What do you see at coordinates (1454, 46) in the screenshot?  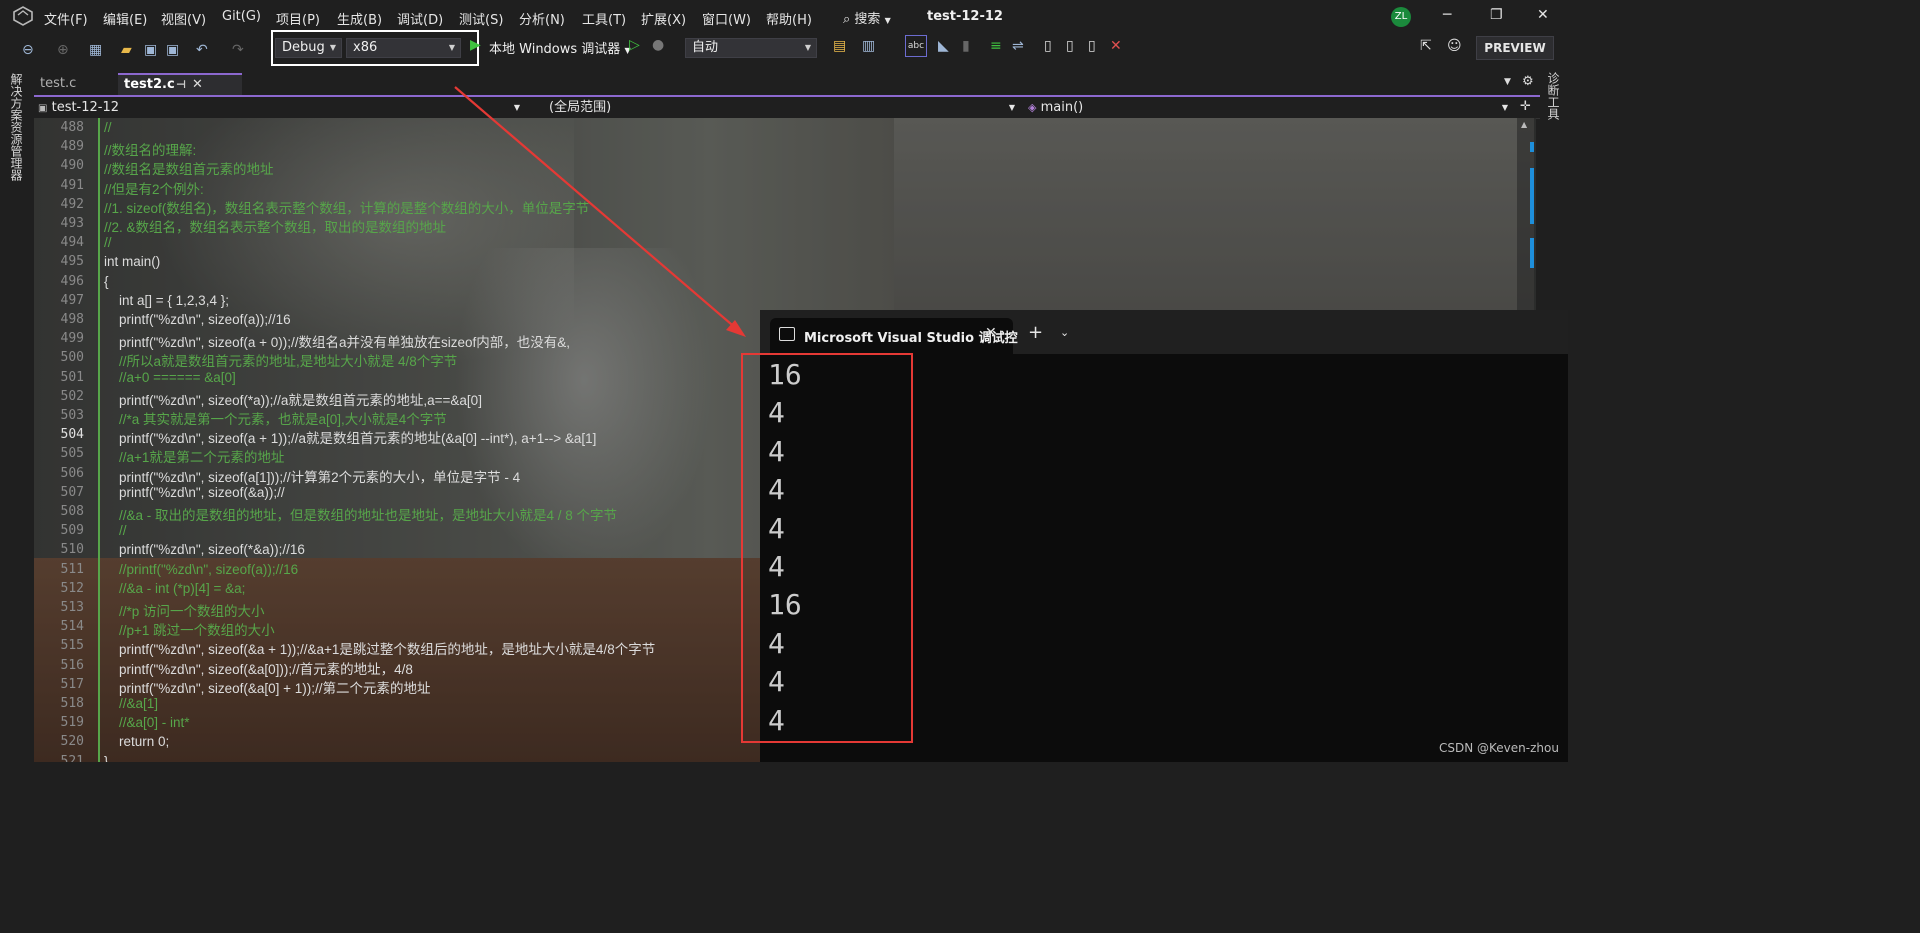 I see `feedback-icon: ☺` at bounding box center [1454, 46].